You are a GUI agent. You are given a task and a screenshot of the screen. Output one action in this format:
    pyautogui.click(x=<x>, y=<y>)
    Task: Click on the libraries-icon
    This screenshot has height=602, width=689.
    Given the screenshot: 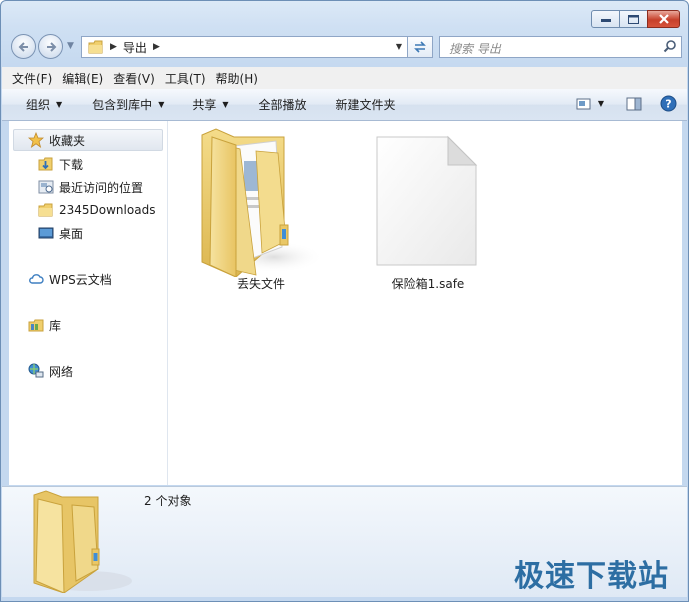 What is the action you would take?
    pyautogui.click(x=36, y=325)
    